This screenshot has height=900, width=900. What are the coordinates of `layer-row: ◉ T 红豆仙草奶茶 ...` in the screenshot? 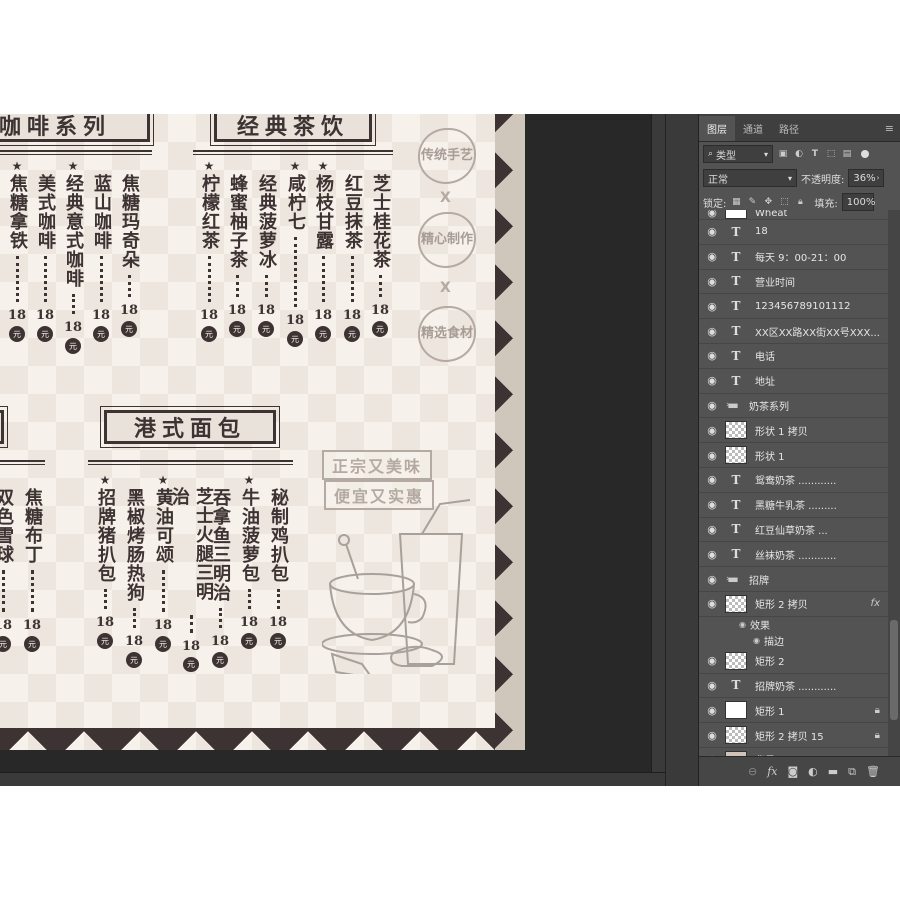 It's located at (793, 530).